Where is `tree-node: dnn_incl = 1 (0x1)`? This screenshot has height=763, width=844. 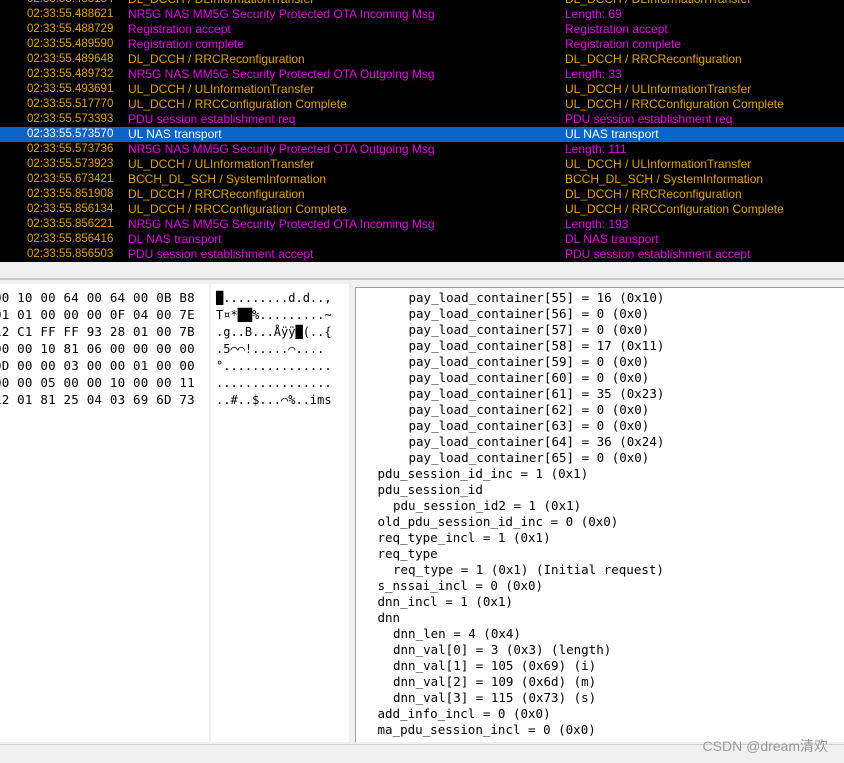
tree-node: dnn_incl = 1 (0x1) is located at coordinates (445, 602).